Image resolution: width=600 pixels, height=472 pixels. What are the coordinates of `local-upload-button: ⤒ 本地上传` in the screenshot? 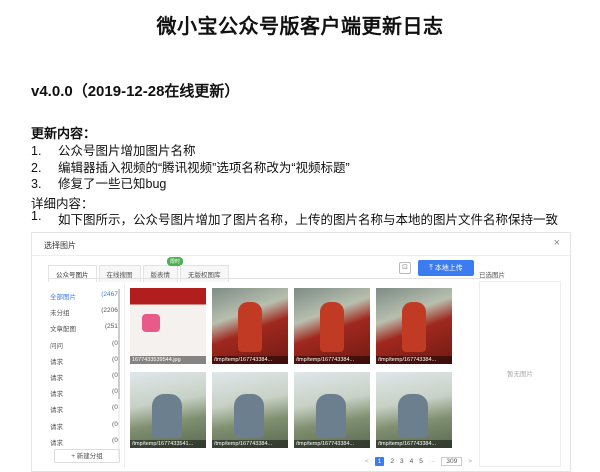 It's located at (446, 268).